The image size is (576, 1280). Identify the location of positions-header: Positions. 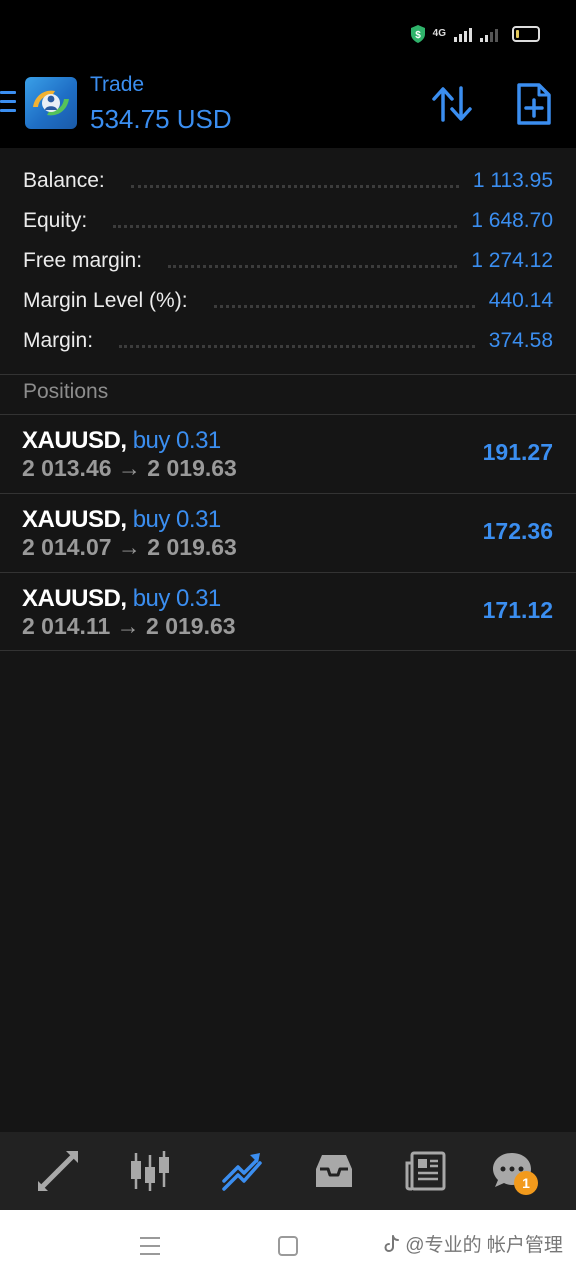
(66, 391).